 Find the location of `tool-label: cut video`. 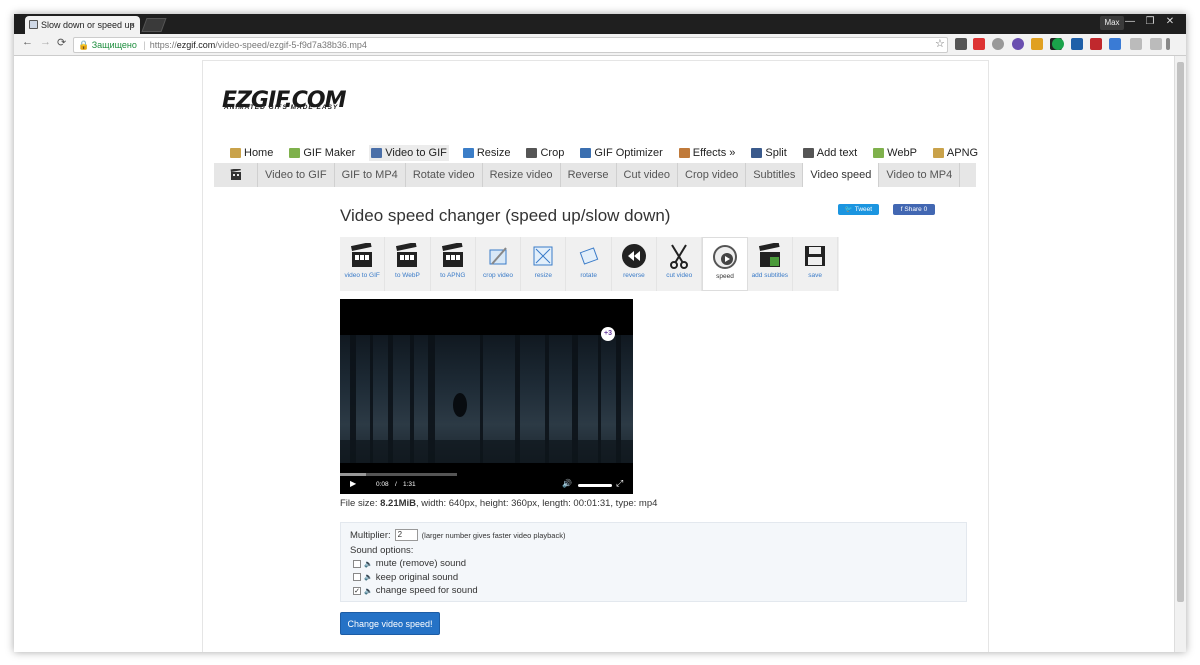

tool-label: cut video is located at coordinates (679, 275).